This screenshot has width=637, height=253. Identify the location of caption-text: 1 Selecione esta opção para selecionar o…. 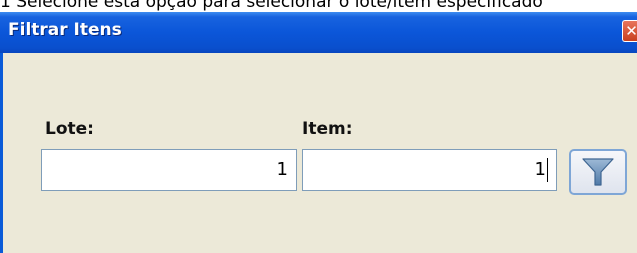
(271, 6).